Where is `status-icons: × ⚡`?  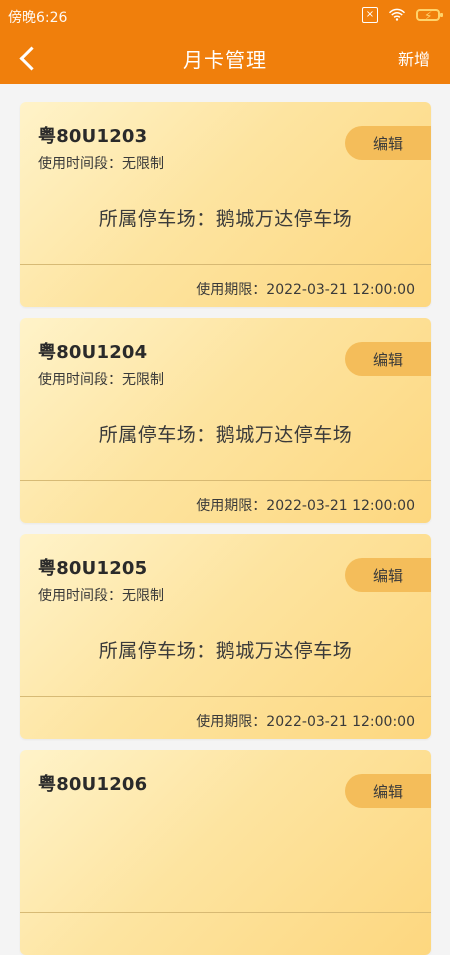 status-icons: × ⚡ is located at coordinates (402, 15).